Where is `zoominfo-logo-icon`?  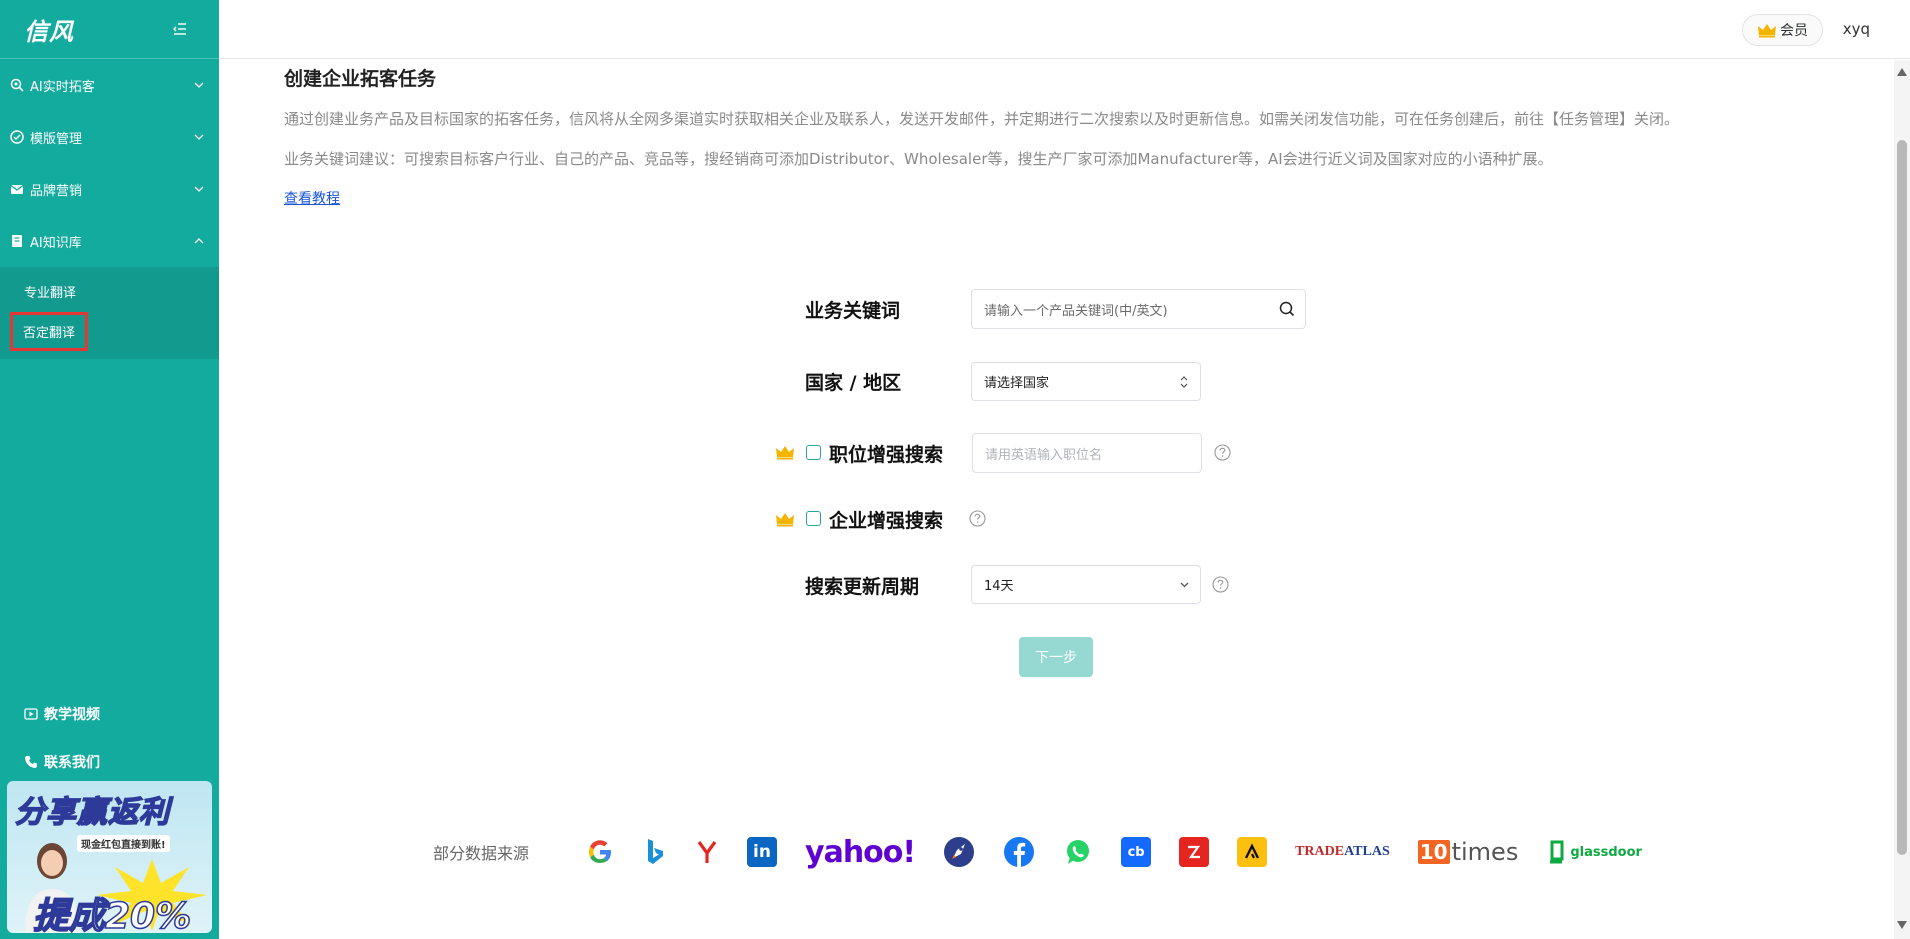
zoominfo-logo-icon is located at coordinates (1194, 852).